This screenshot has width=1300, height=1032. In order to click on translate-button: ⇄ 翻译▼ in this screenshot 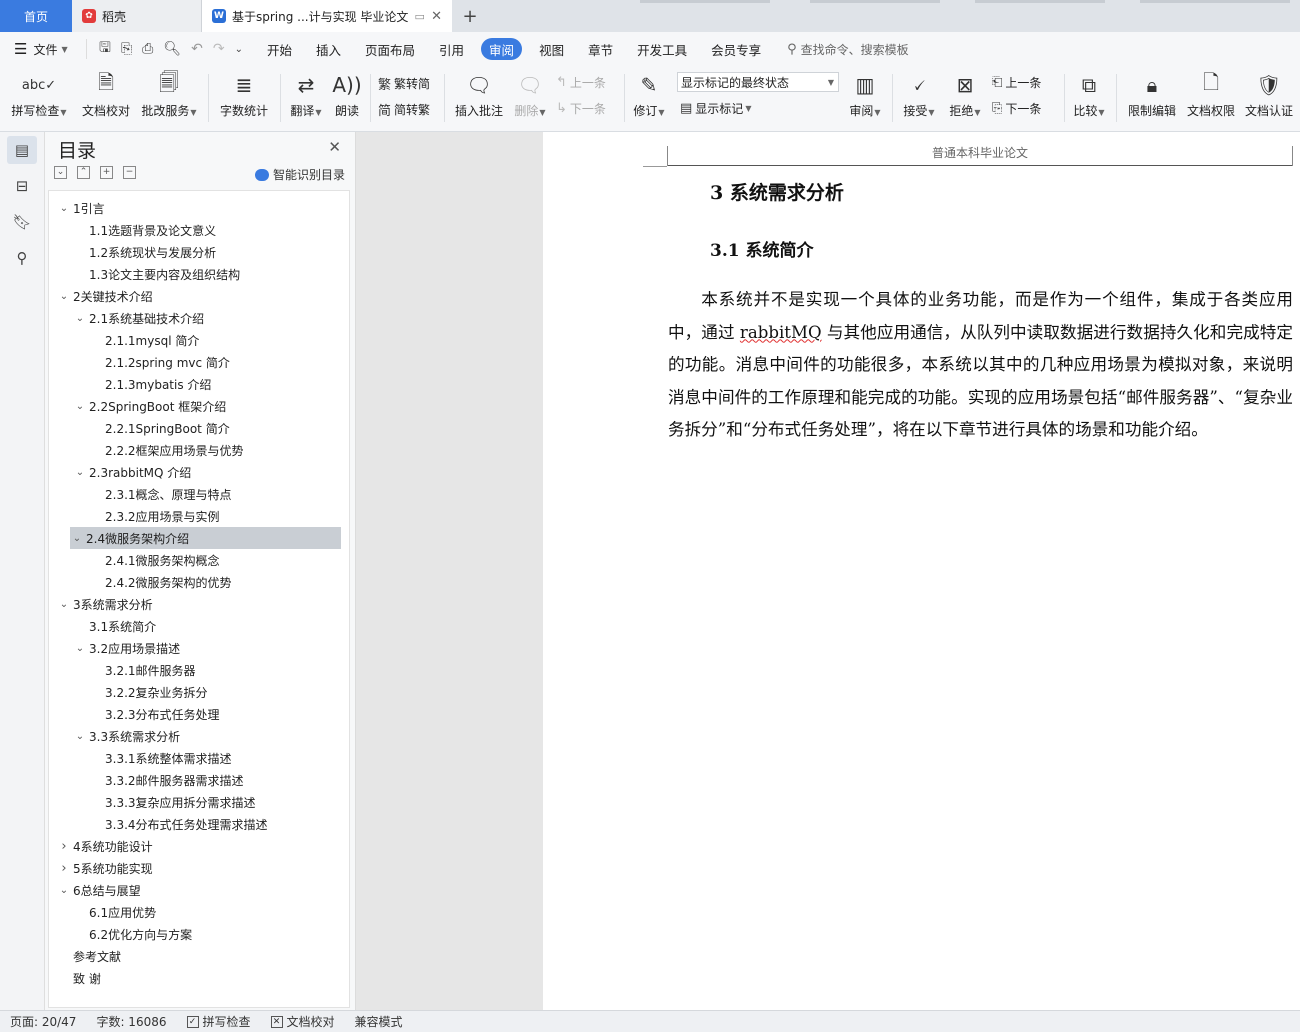, I will do `click(306, 92)`.